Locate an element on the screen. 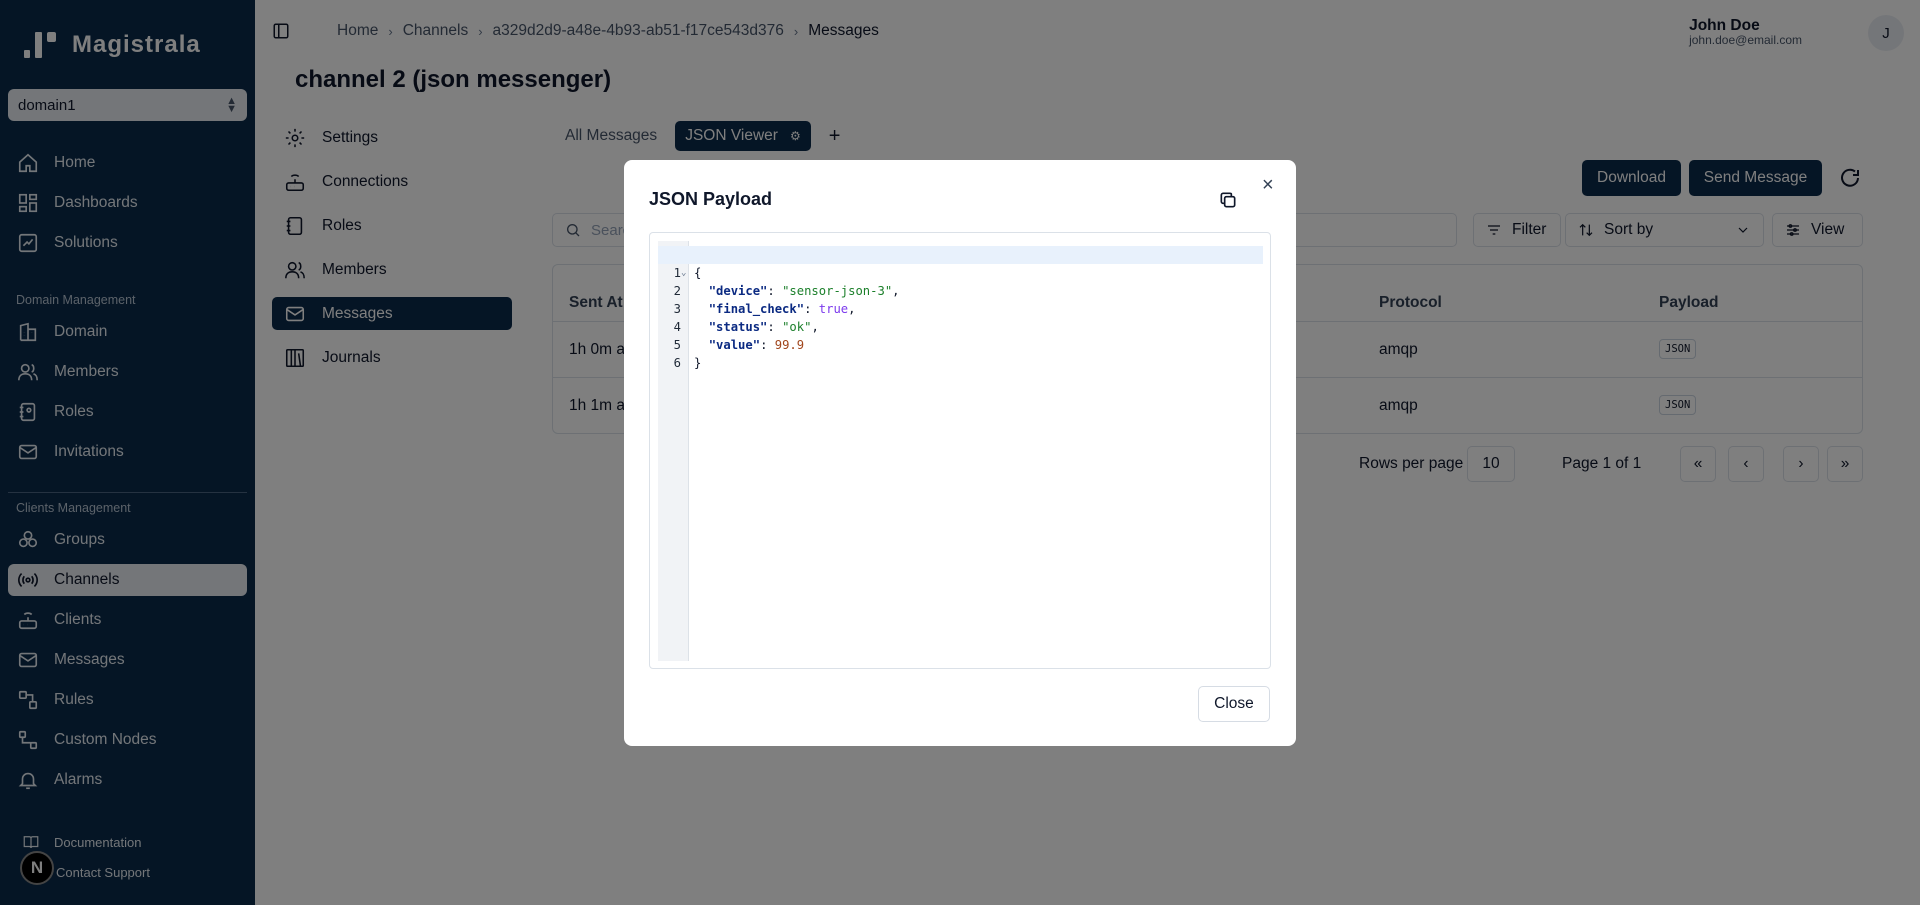 The height and width of the screenshot is (905, 1920). close-icon: × is located at coordinates (1268, 185).